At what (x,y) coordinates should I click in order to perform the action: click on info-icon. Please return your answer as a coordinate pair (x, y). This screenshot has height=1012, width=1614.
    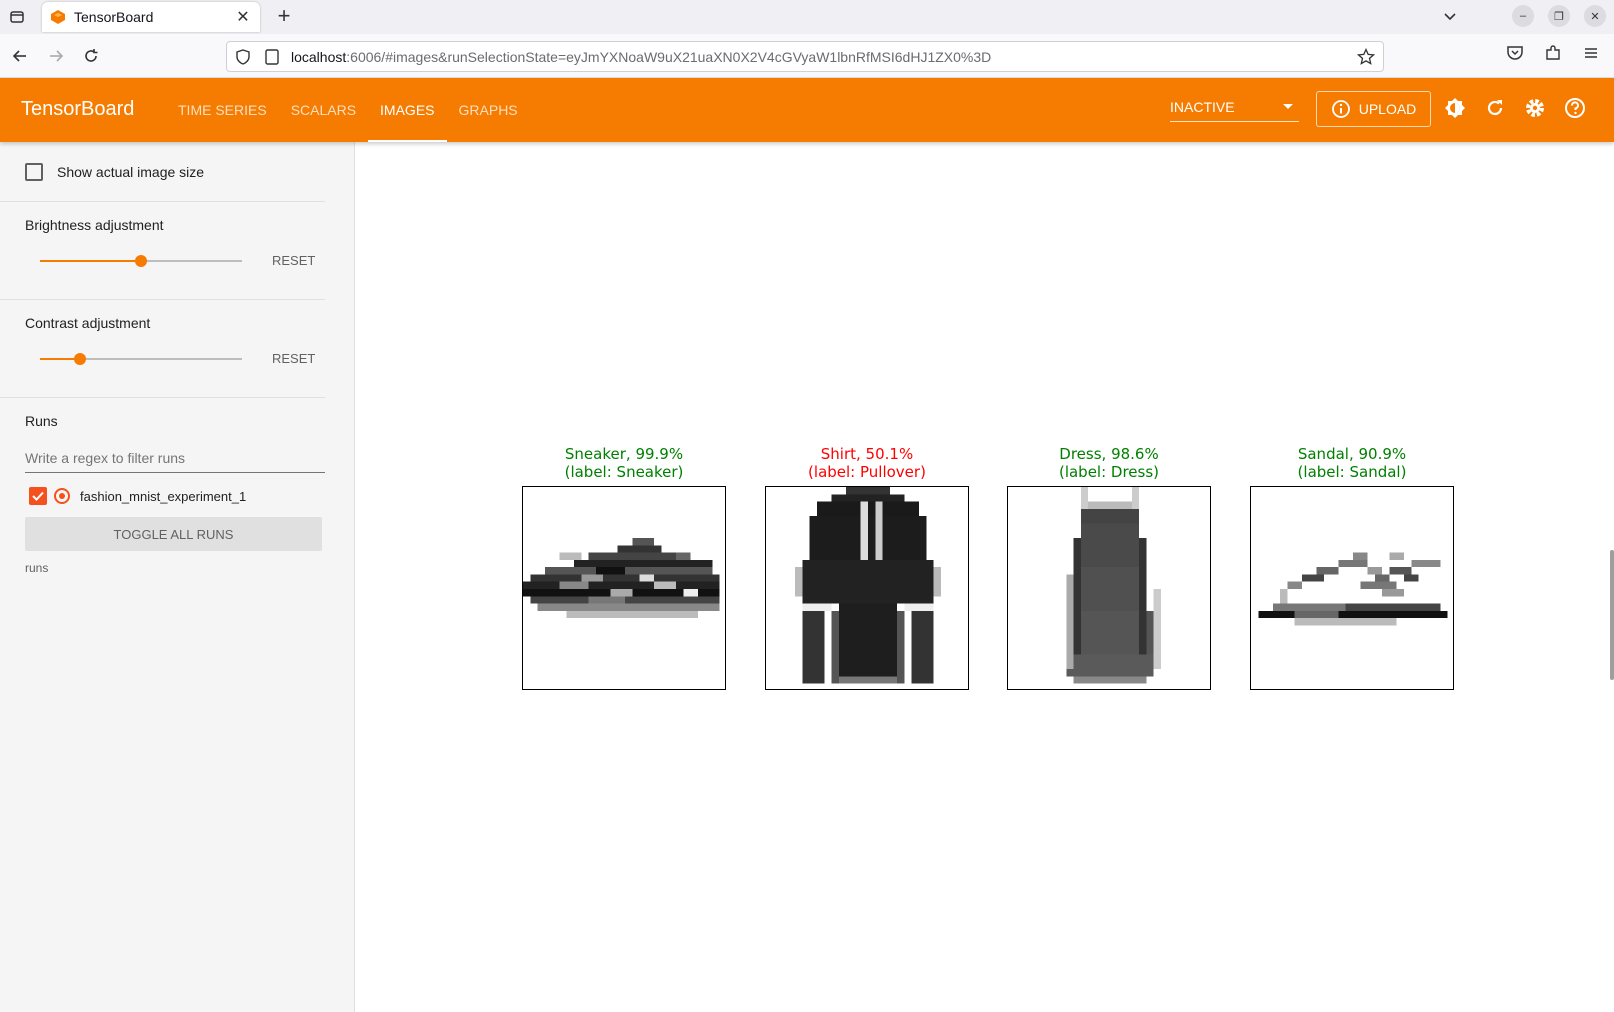
    Looking at the image, I should click on (1340, 109).